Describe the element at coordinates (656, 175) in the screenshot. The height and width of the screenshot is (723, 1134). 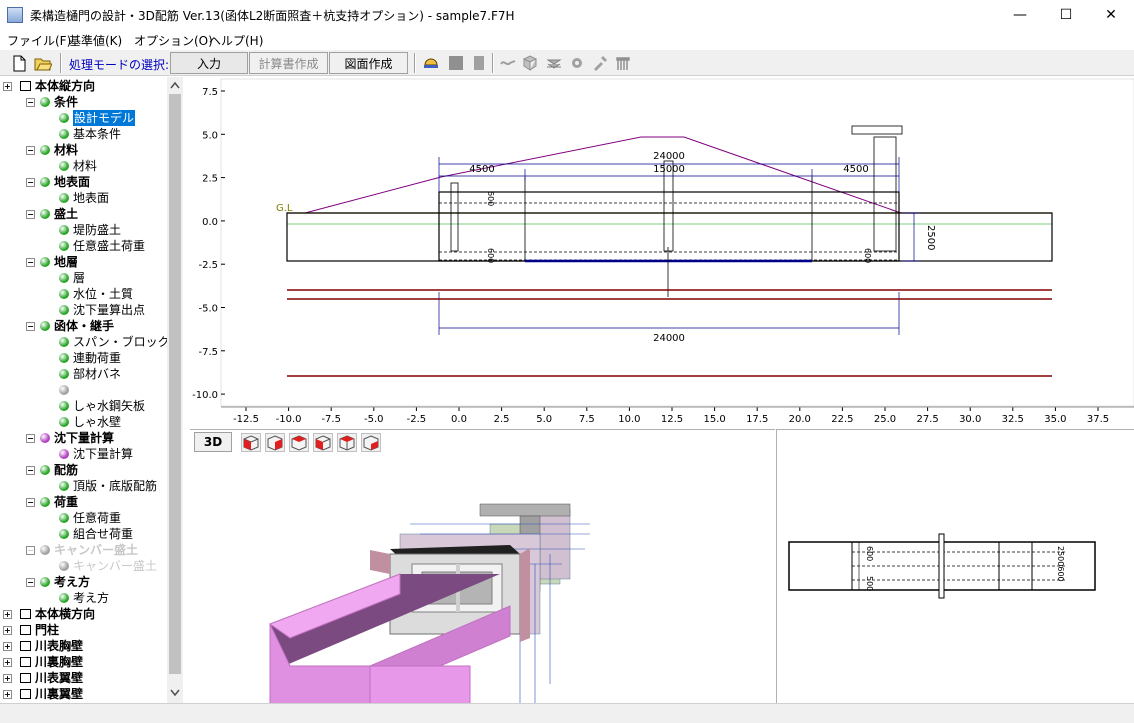
I see `embankment-line` at that location.